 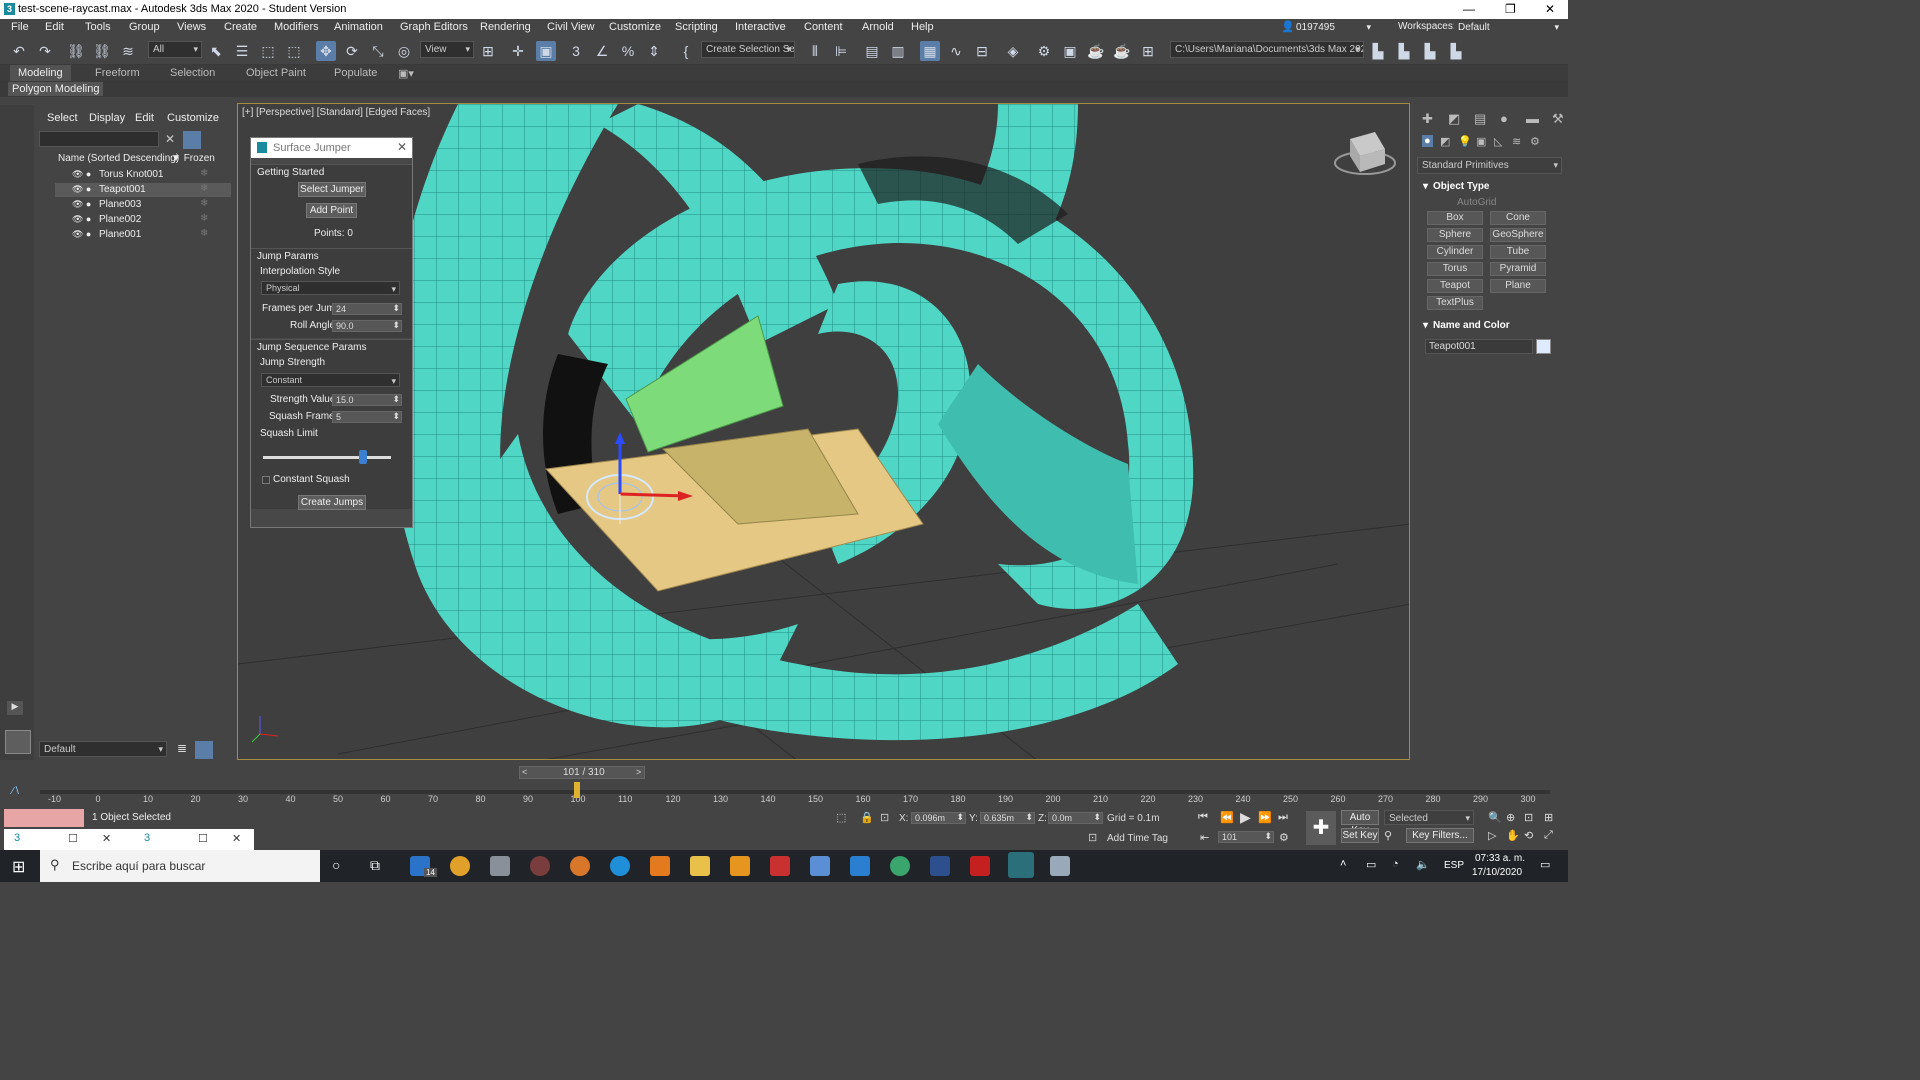 What do you see at coordinates (602, 51) in the screenshot?
I see `angle-snap-icon: ∠` at bounding box center [602, 51].